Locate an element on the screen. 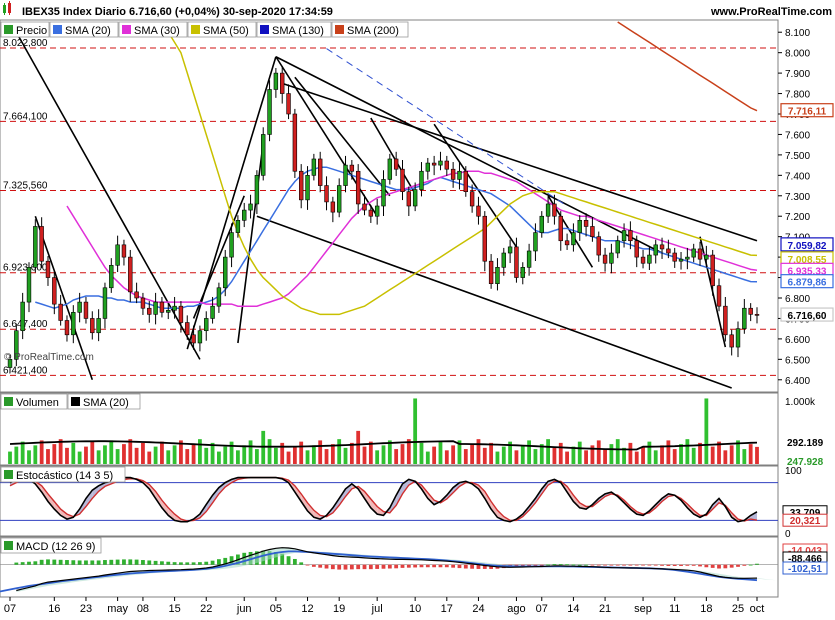 This screenshot has height=620, width=835. x-tick-label: 10 is located at coordinates (415, 609).